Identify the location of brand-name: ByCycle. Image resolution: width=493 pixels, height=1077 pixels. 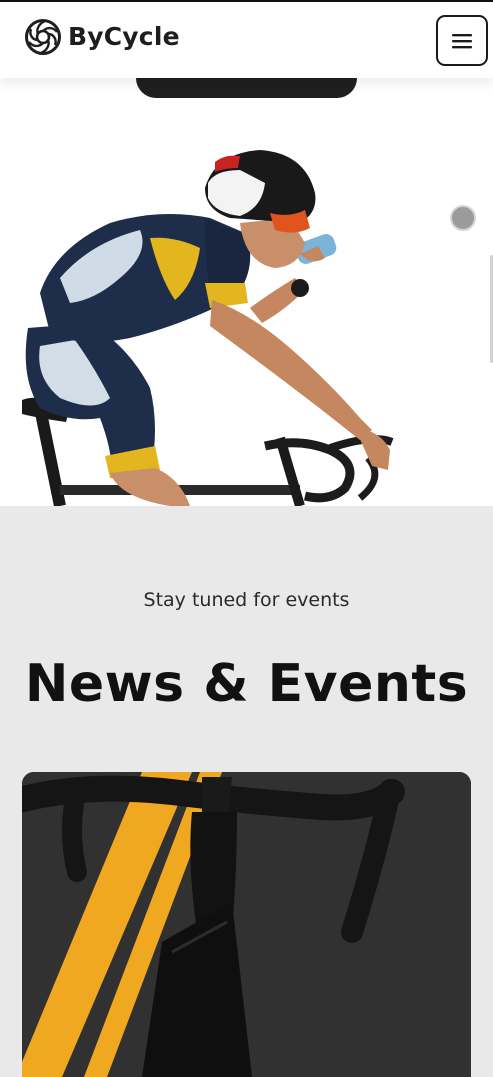
(124, 36).